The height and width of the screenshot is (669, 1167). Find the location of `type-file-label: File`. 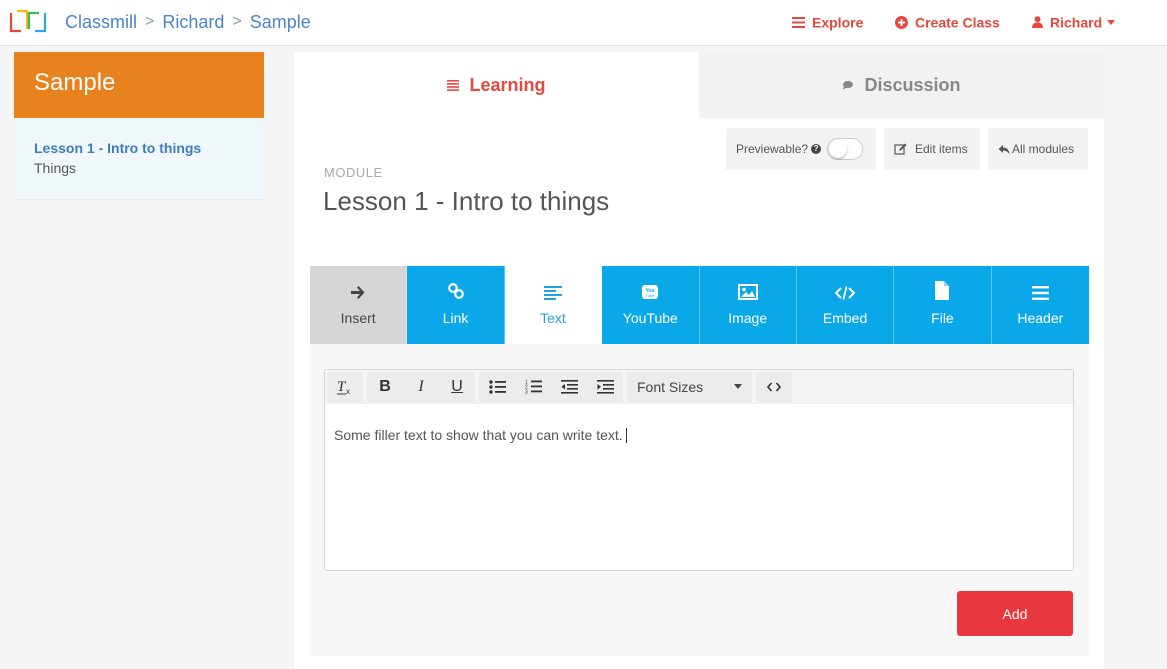

type-file-label: File is located at coordinates (942, 318).